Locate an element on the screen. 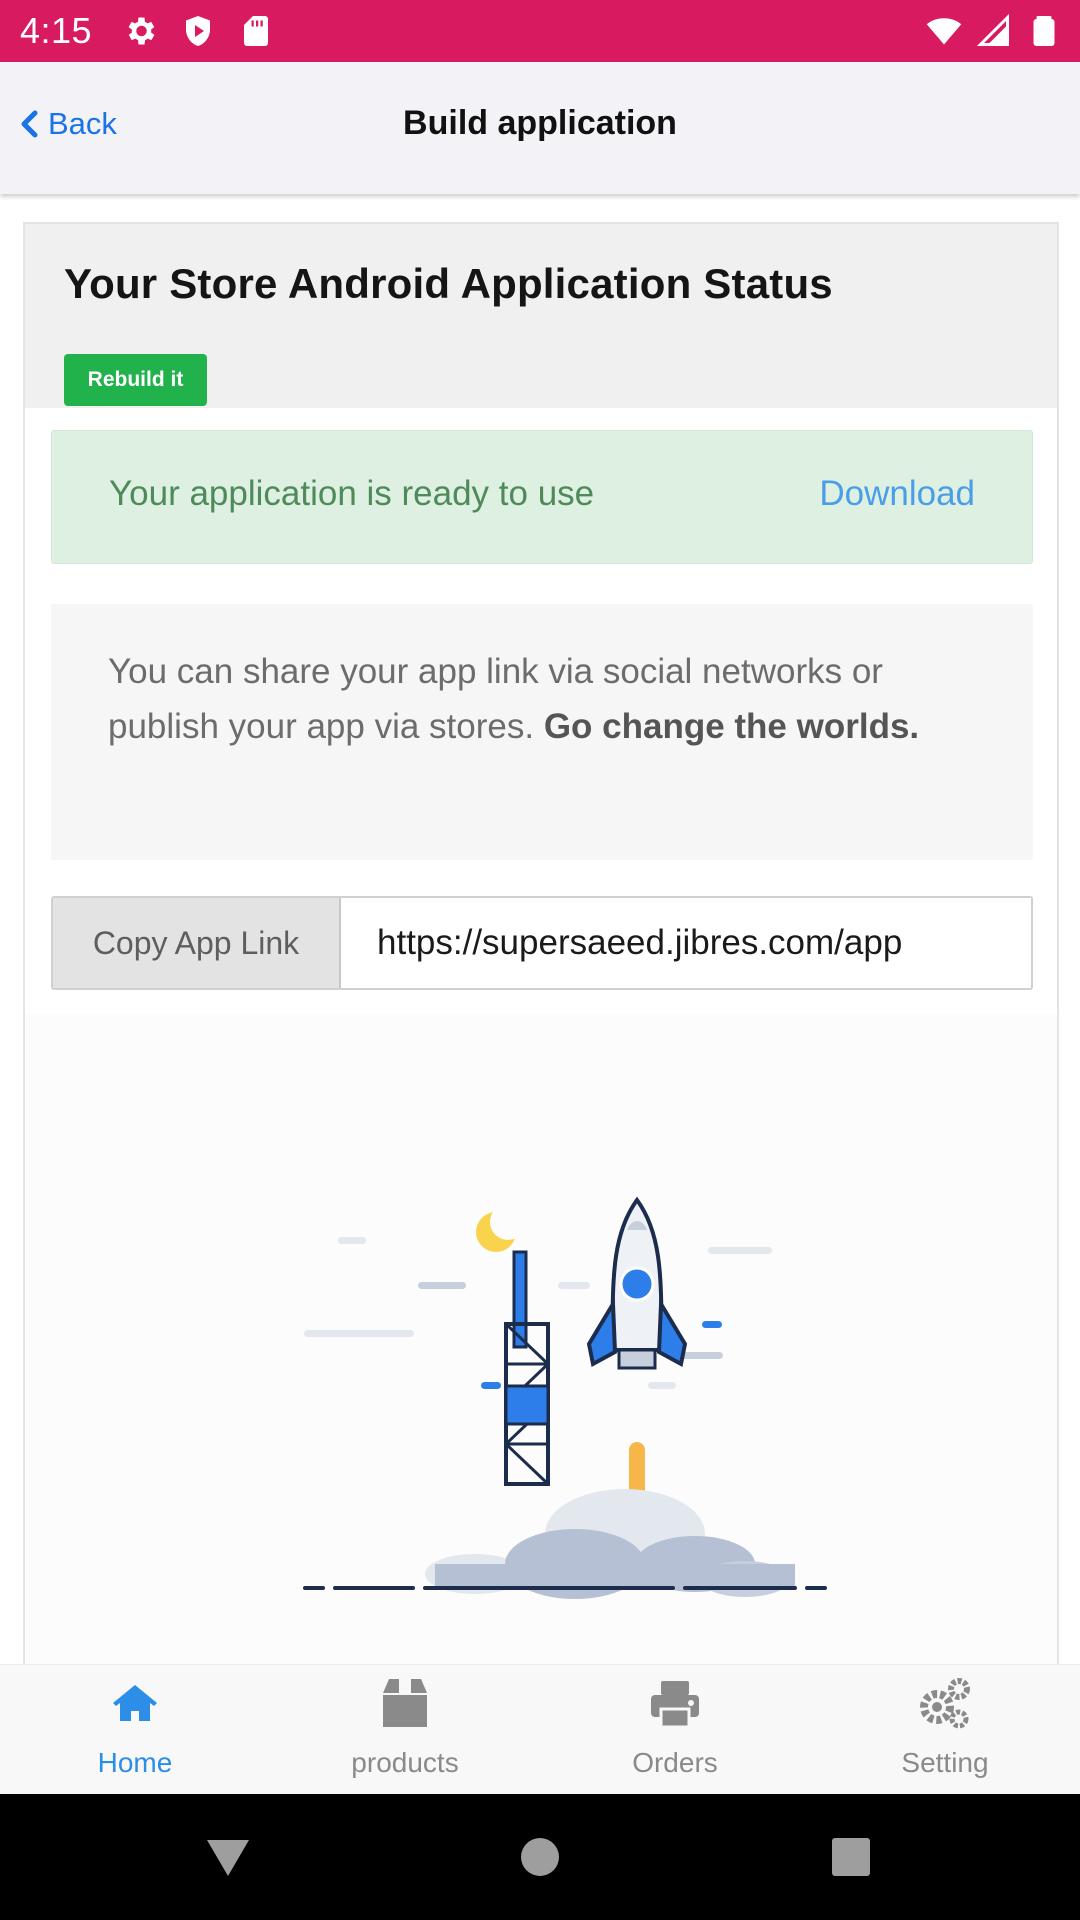 This screenshot has height=1920, width=1080. box-icon is located at coordinates (405, 1703).